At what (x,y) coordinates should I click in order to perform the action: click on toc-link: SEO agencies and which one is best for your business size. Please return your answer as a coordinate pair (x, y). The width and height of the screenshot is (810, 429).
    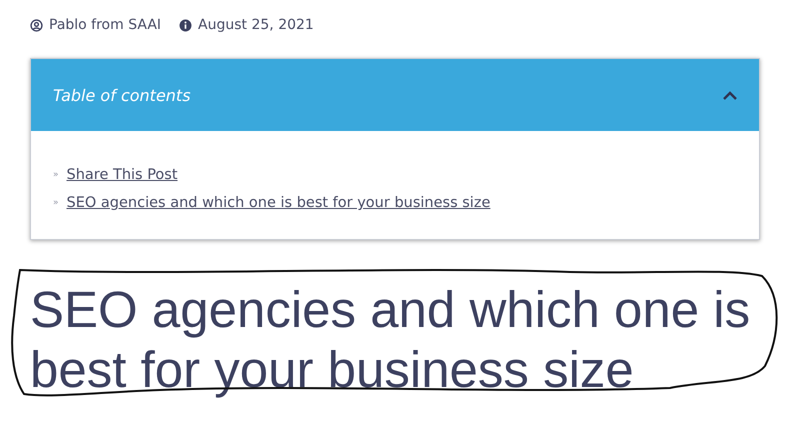
    Looking at the image, I should click on (278, 203).